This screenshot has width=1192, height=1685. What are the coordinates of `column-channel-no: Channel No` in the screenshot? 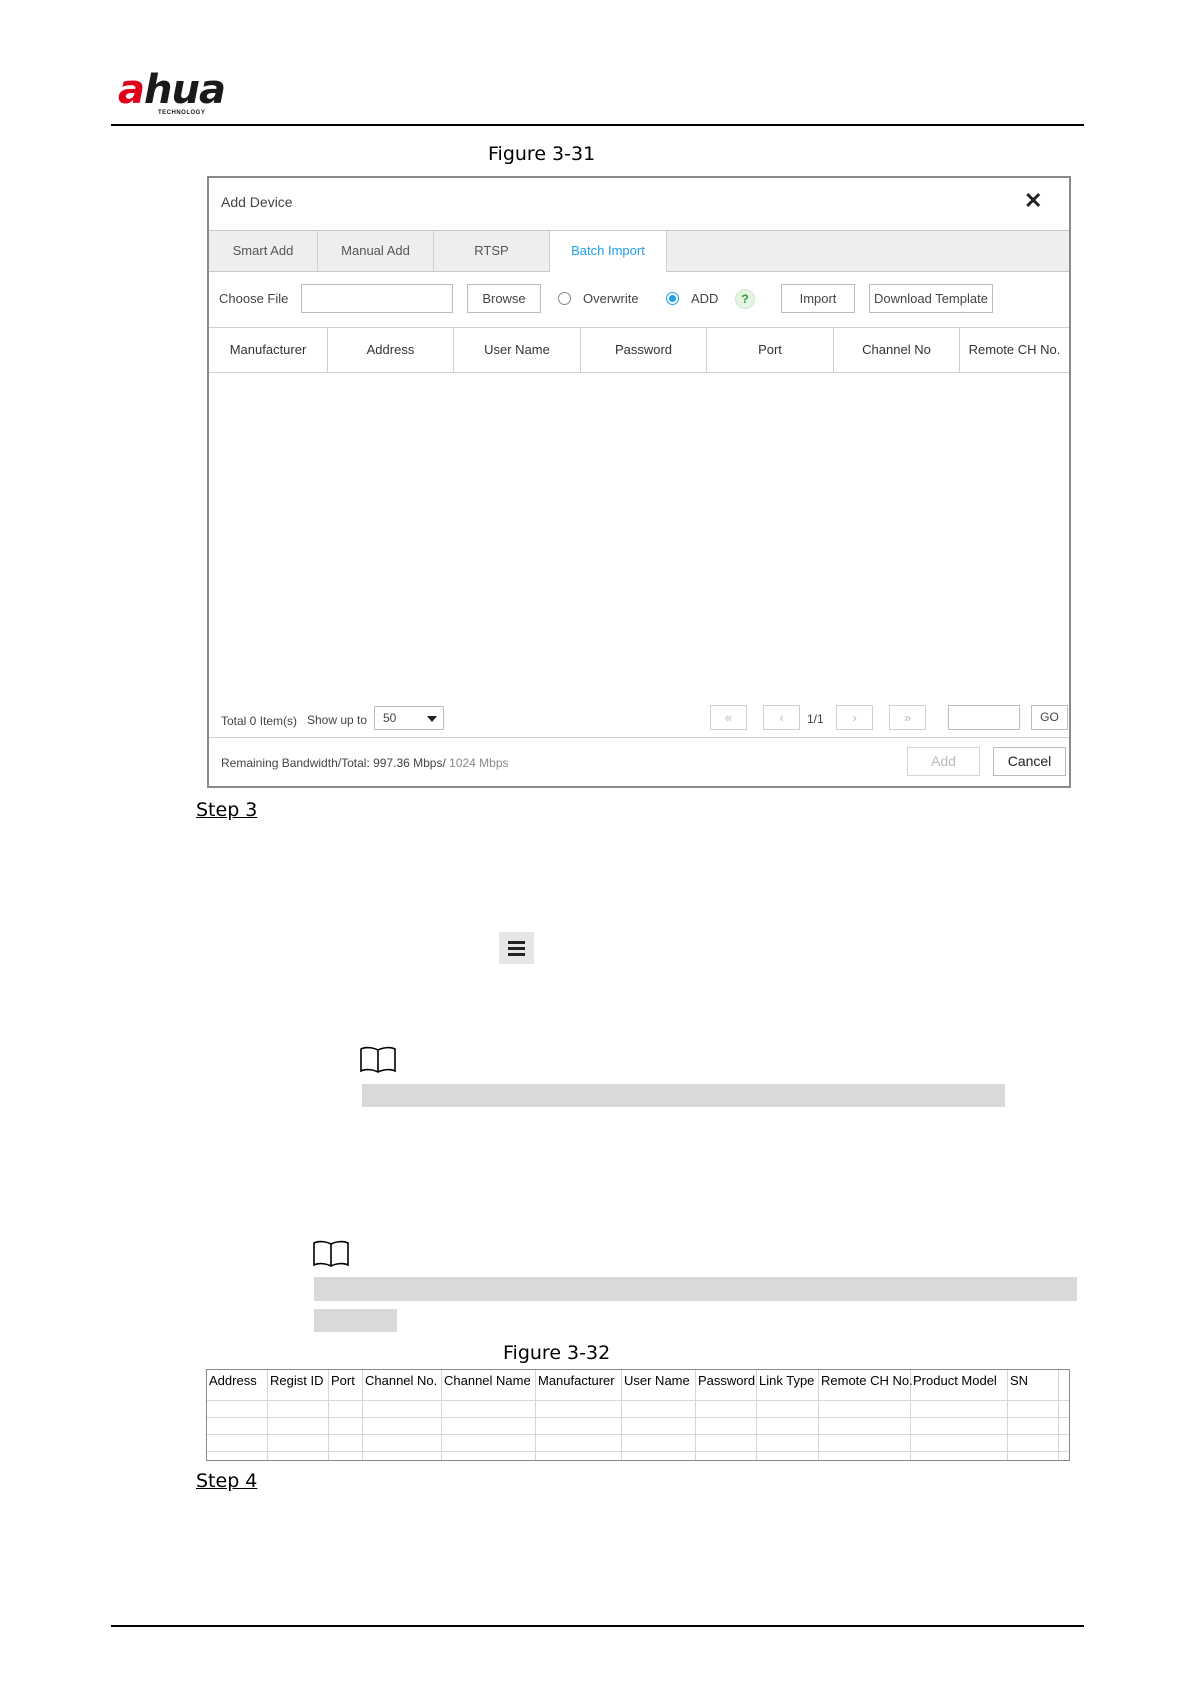 It's located at (897, 350).